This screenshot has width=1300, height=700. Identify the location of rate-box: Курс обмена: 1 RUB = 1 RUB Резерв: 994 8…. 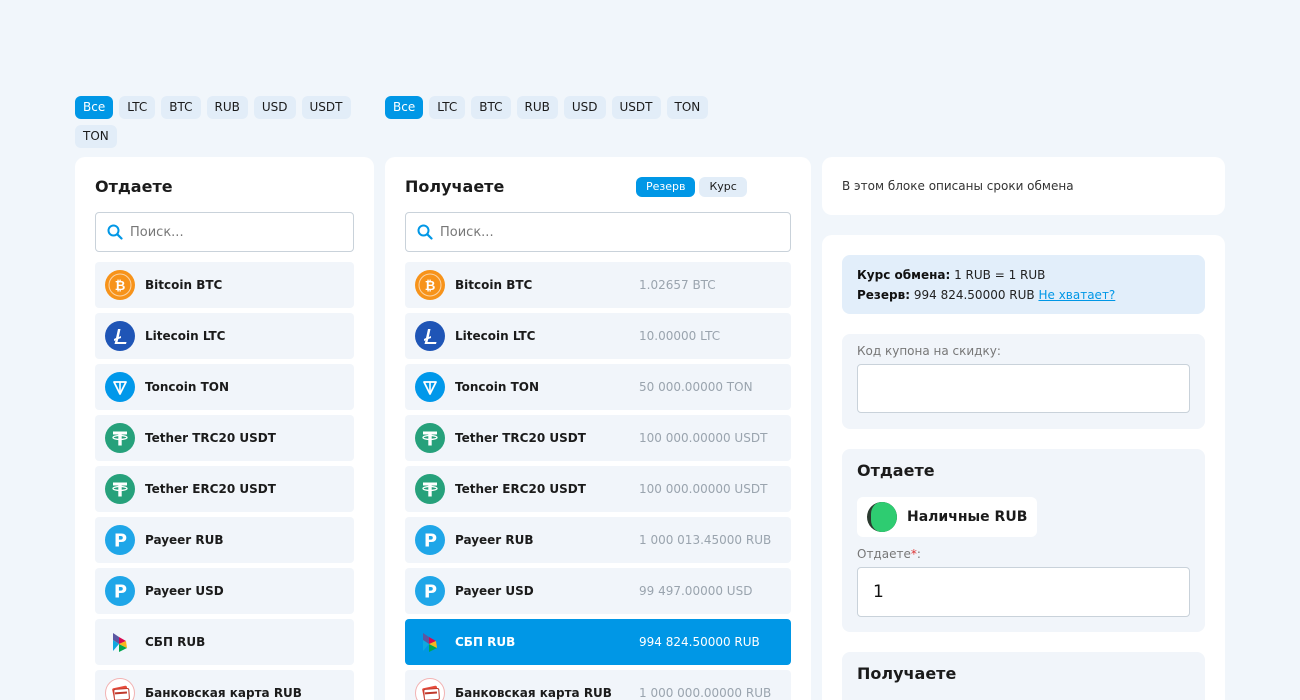
(1023, 284).